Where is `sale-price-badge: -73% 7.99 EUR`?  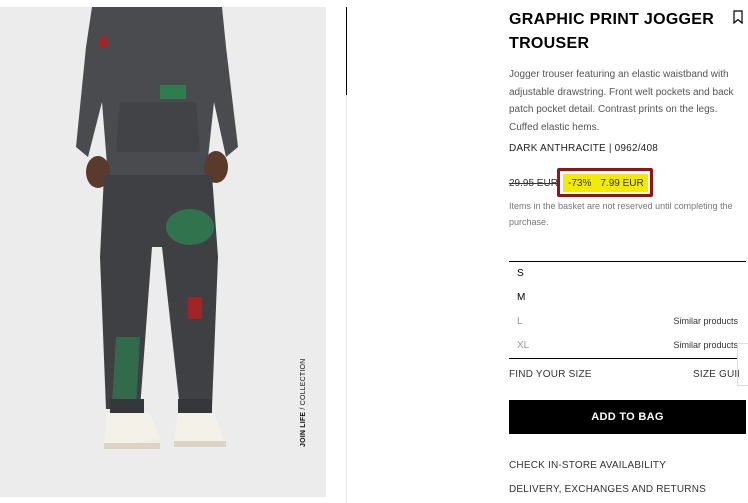 sale-price-badge: -73% 7.99 EUR is located at coordinates (605, 183).